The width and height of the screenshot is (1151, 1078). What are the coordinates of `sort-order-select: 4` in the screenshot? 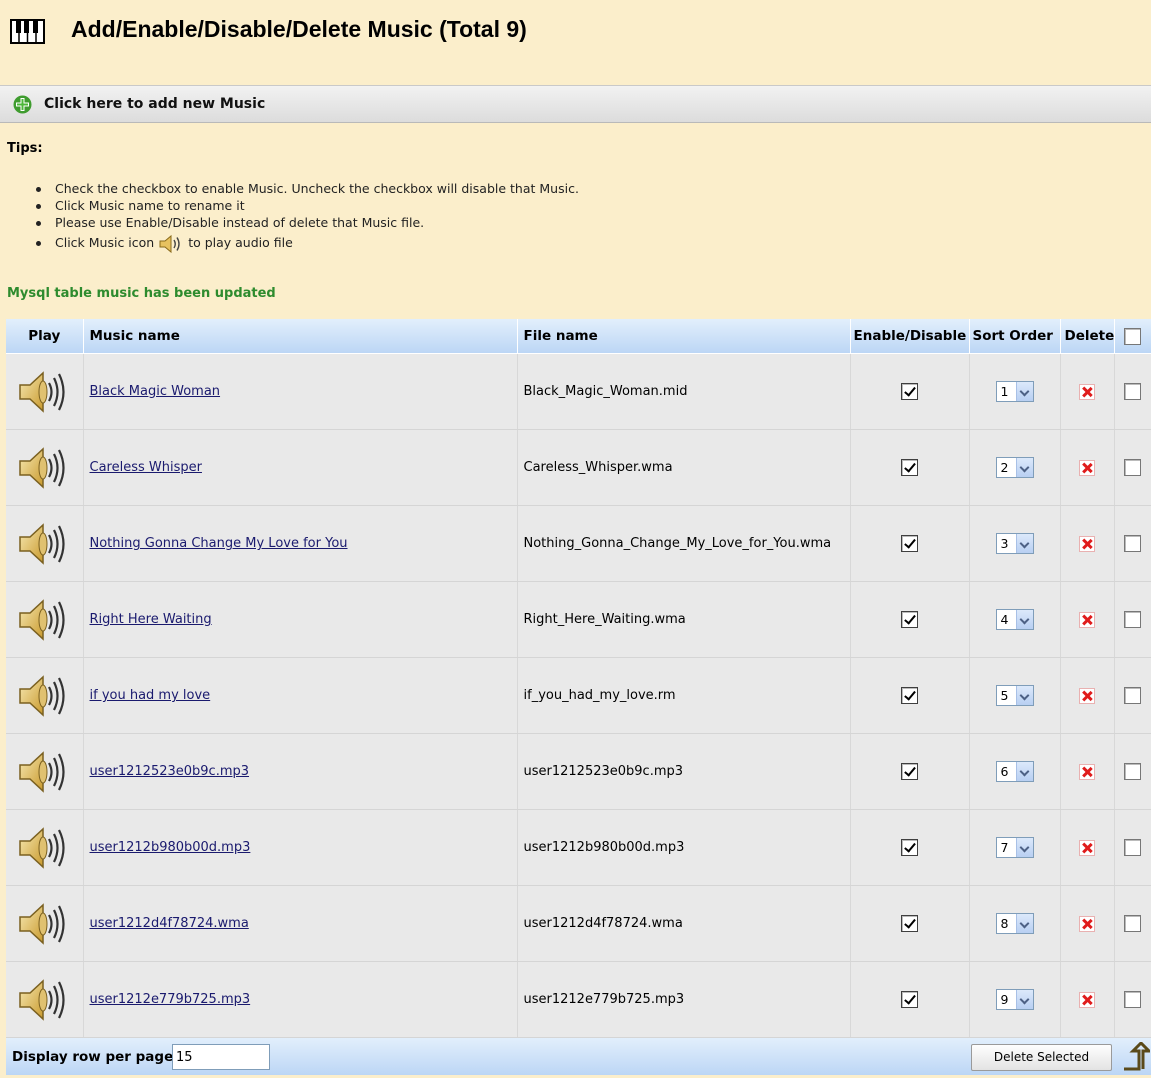 It's located at (1014, 619).